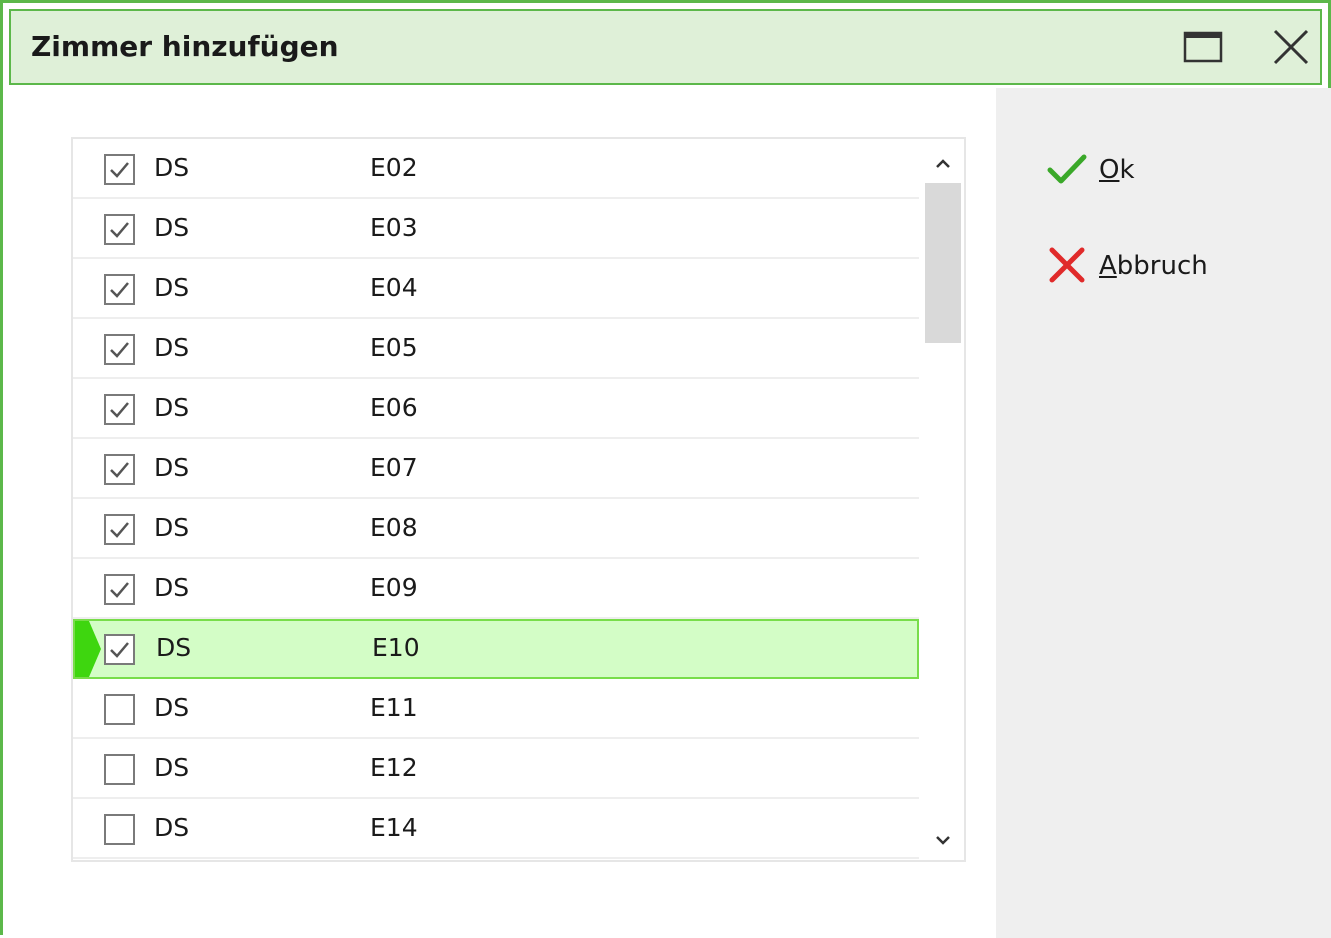 This screenshot has height=938, width=1331. What do you see at coordinates (943, 499) in the screenshot?
I see `vertical-scrollbar` at bounding box center [943, 499].